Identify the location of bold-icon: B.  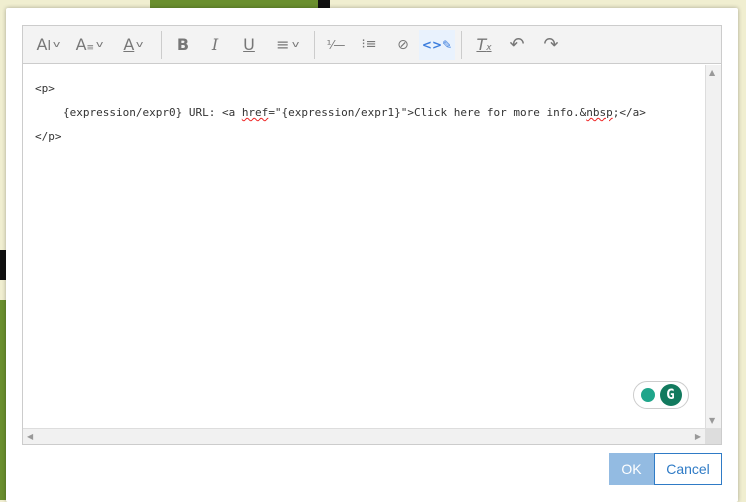
(183, 44).